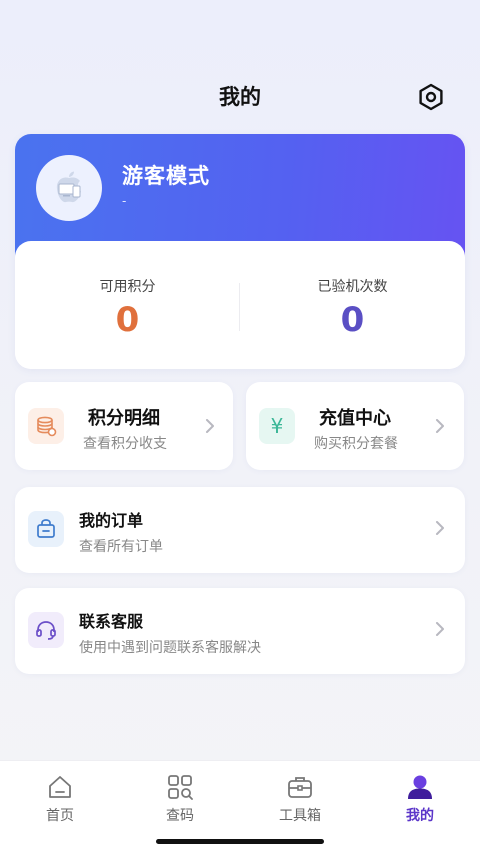  Describe the element at coordinates (46, 426) in the screenshot. I see `coins-icon` at that location.